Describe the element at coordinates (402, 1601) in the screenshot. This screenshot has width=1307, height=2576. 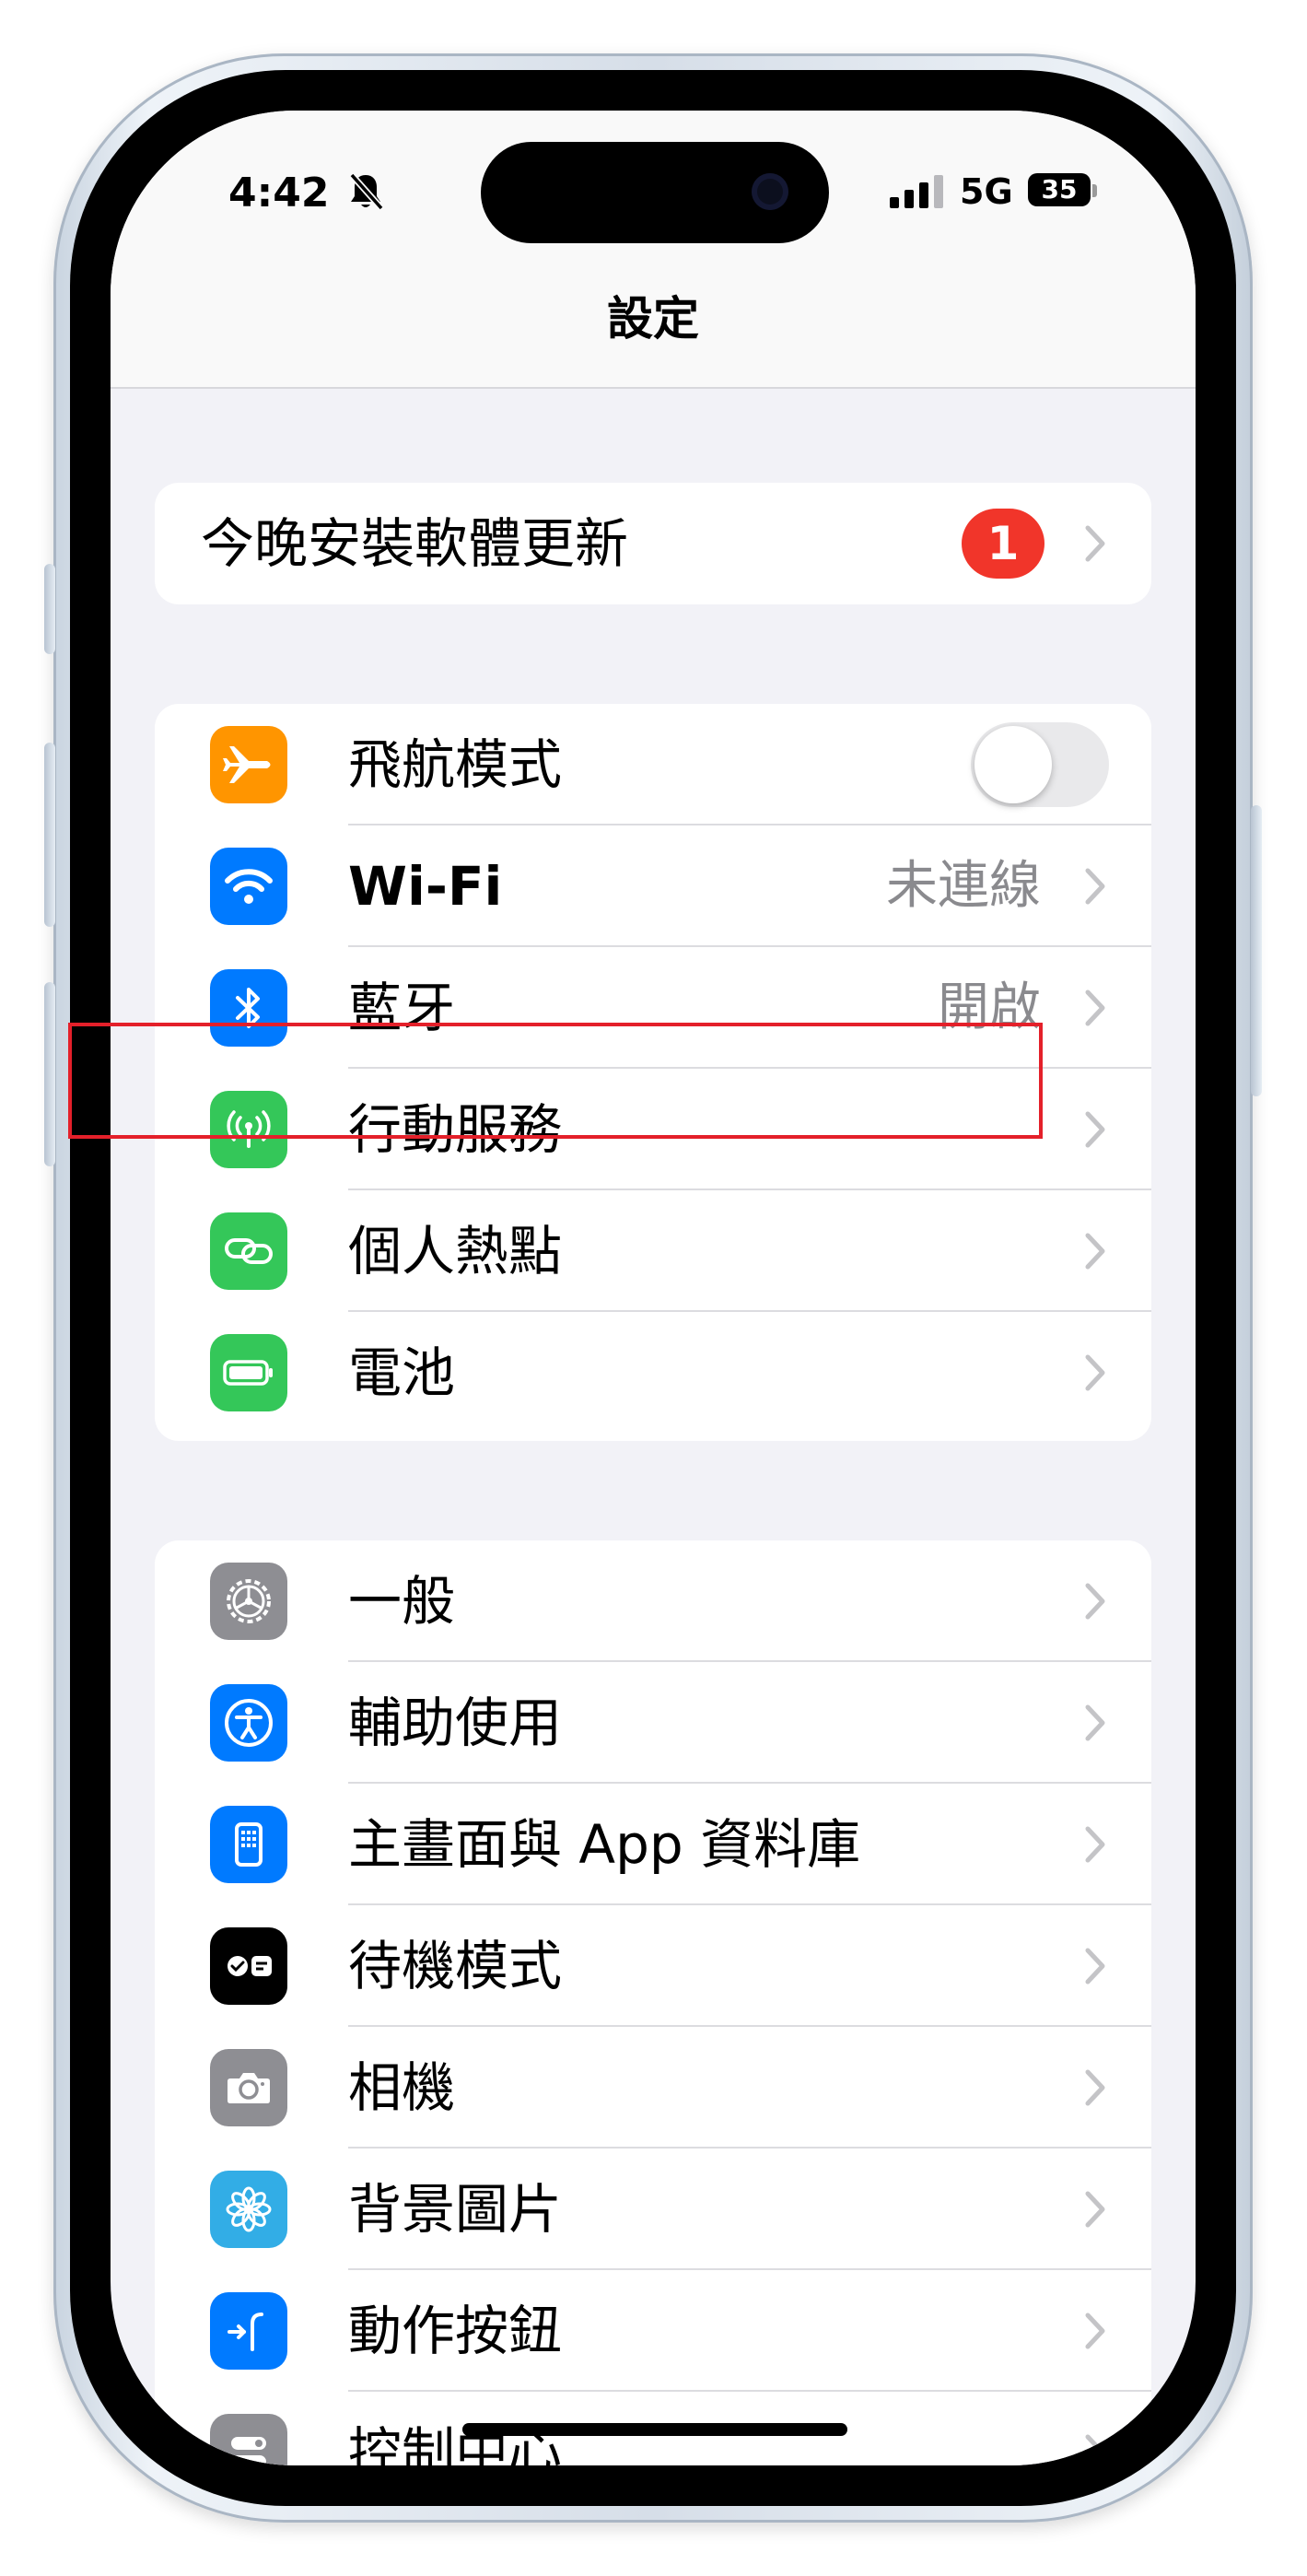
I see `row-label: 一般` at that location.